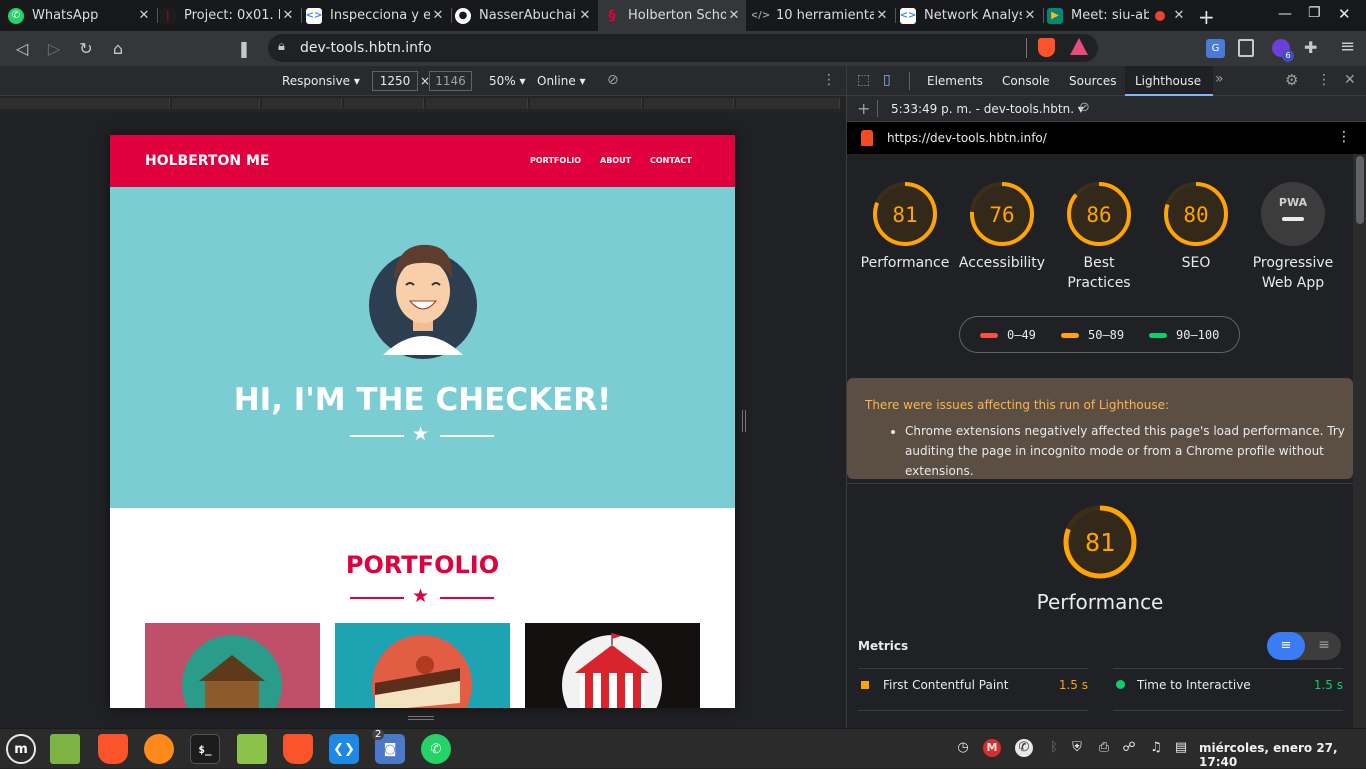  Describe the element at coordinates (421, 718) in the screenshot. I see `resize-handle-bottom` at that location.